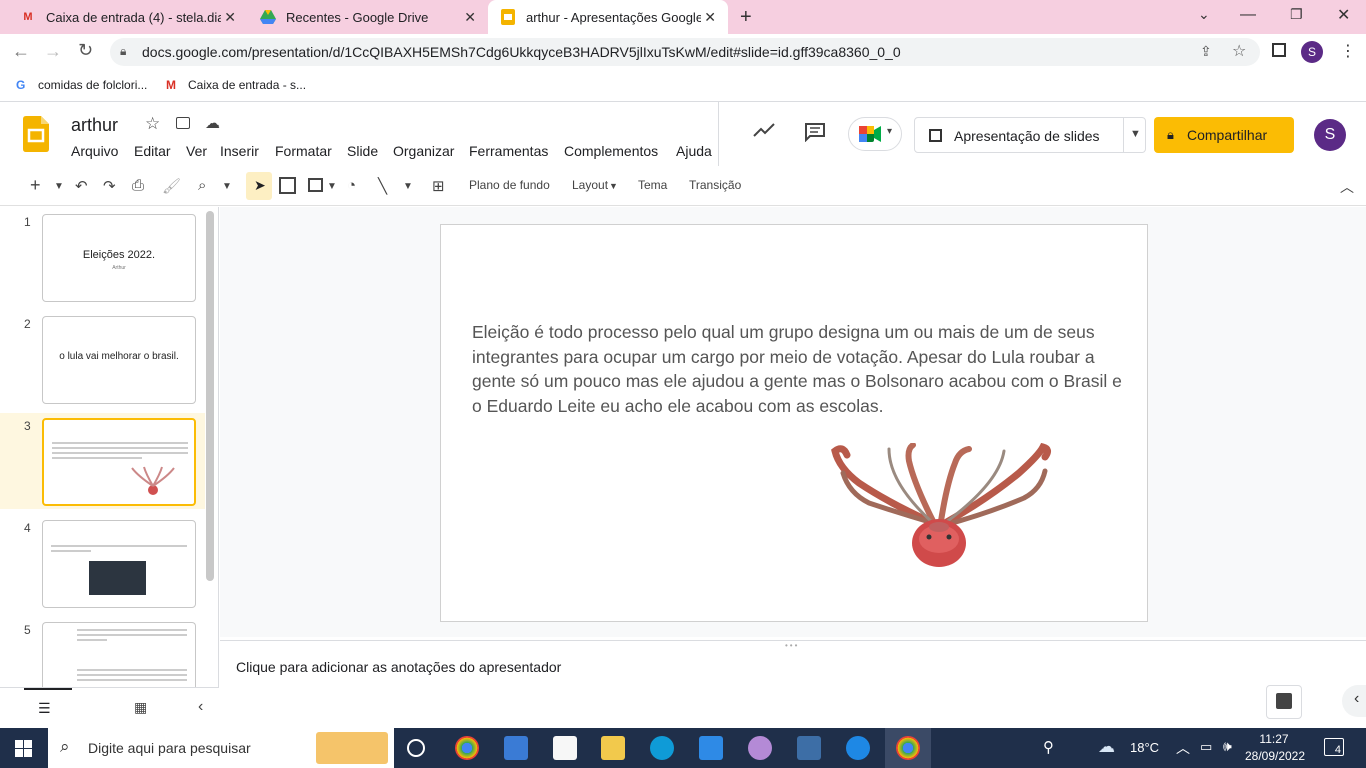  What do you see at coordinates (1144, 747) in the screenshot?
I see `weather-temp: 18°C` at bounding box center [1144, 747].